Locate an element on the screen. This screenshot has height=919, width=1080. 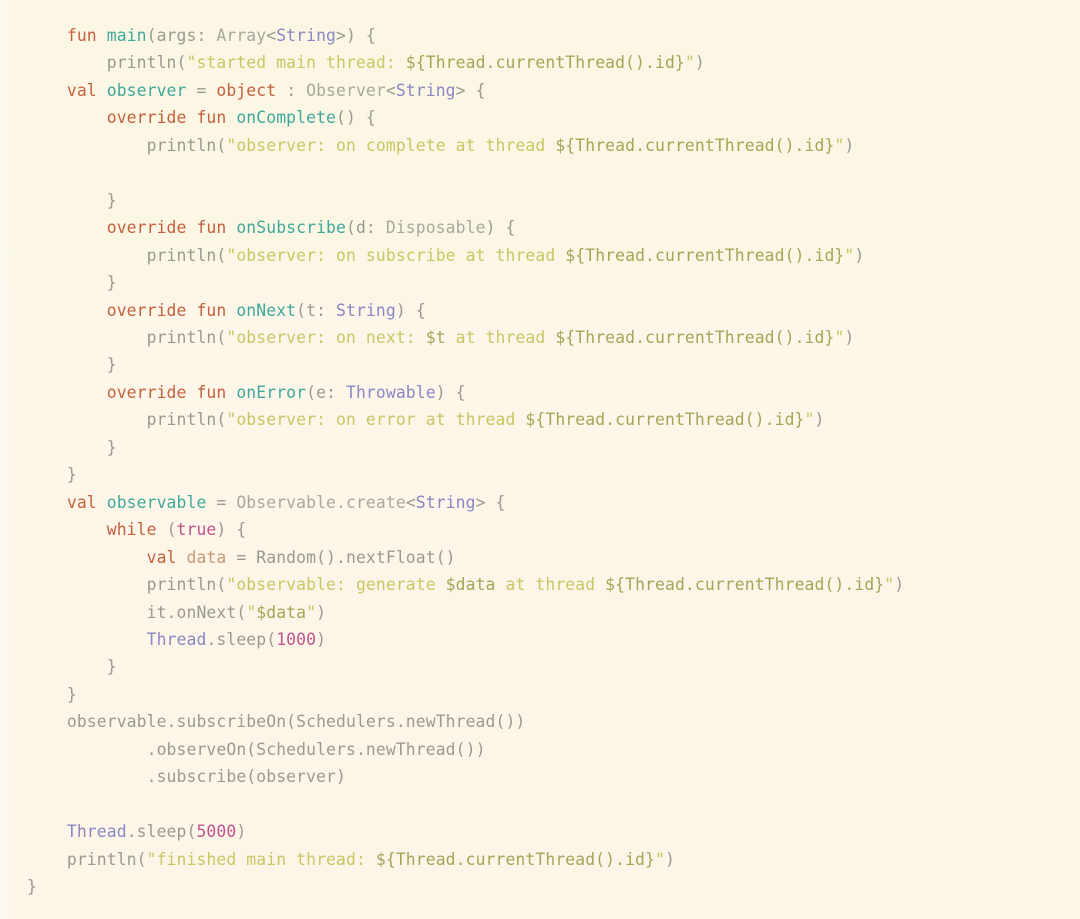
punct: () { is located at coordinates (356, 118).